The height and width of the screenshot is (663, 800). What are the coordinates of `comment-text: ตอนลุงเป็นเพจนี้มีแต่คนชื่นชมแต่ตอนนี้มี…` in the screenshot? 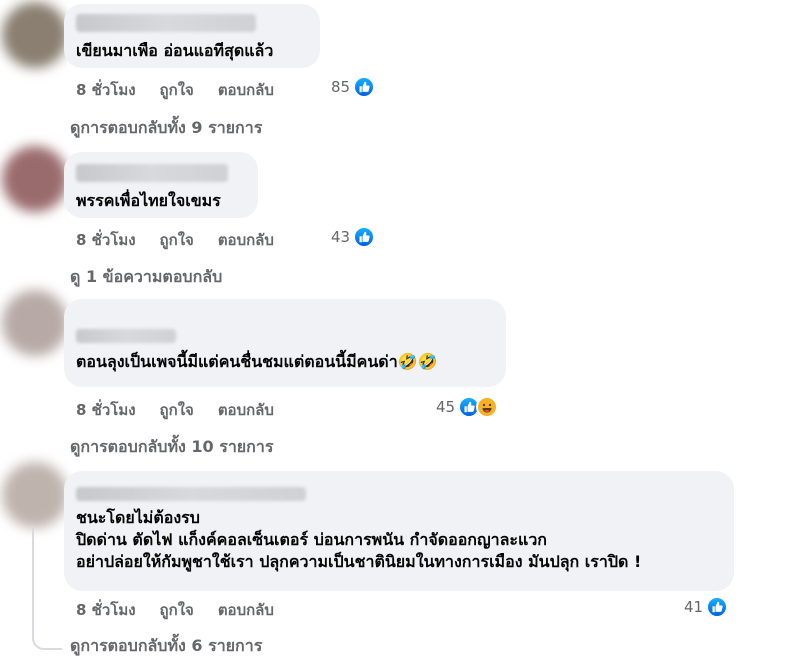 It's located at (257, 361).